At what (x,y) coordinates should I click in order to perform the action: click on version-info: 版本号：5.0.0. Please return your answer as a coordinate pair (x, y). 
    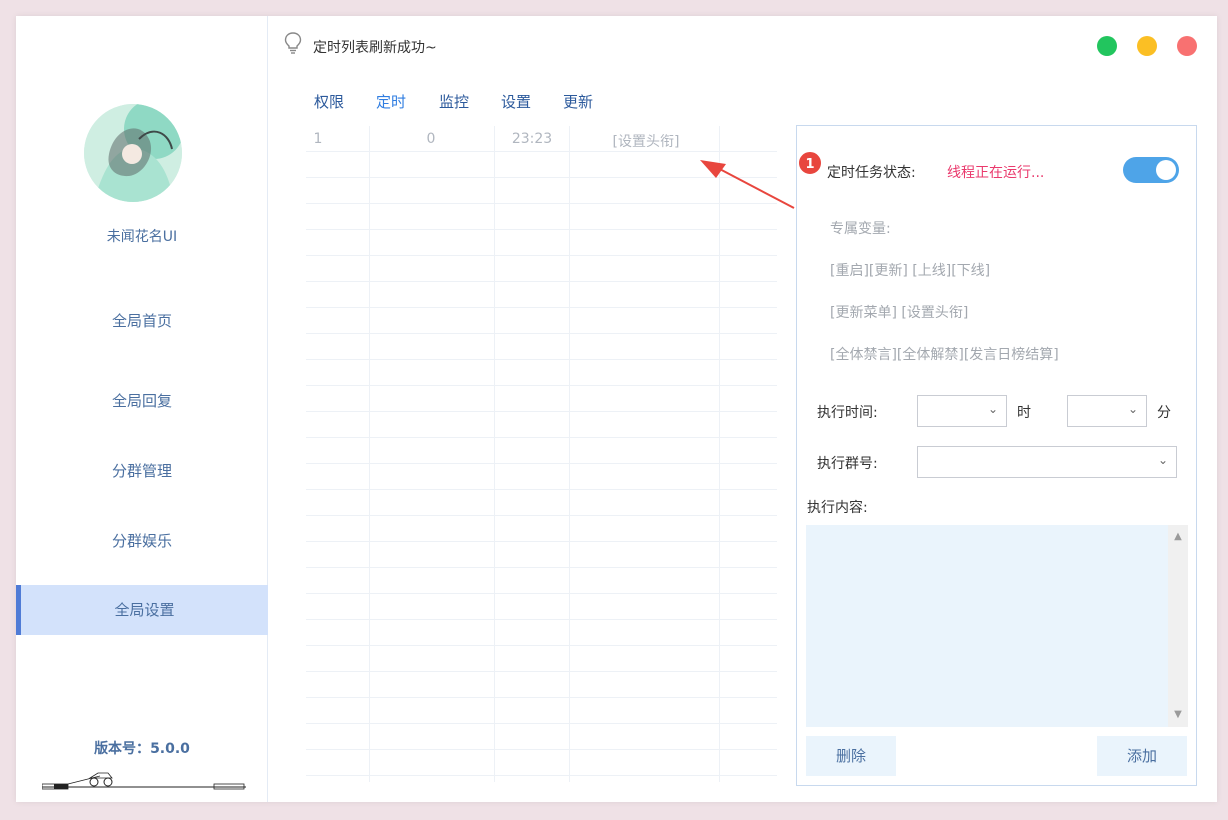
    Looking at the image, I should click on (142, 748).